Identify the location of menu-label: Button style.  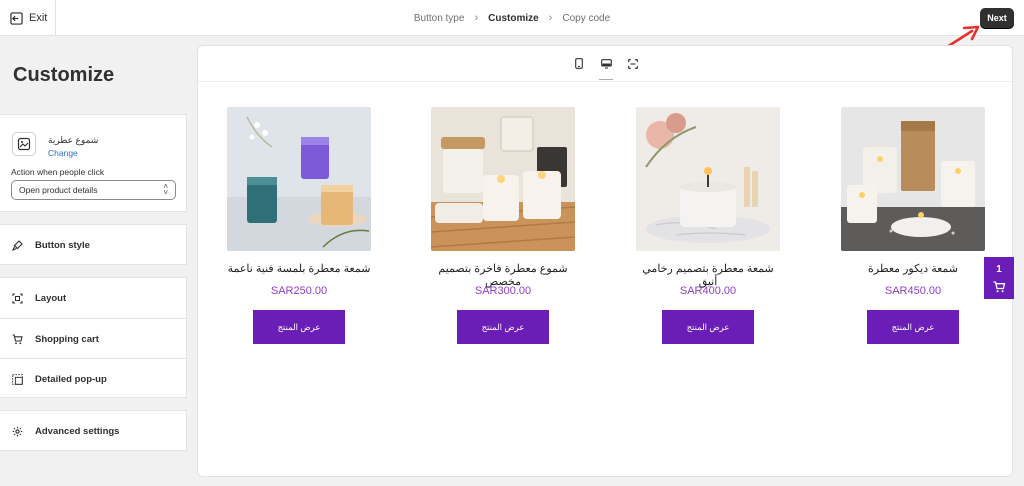
(62, 245).